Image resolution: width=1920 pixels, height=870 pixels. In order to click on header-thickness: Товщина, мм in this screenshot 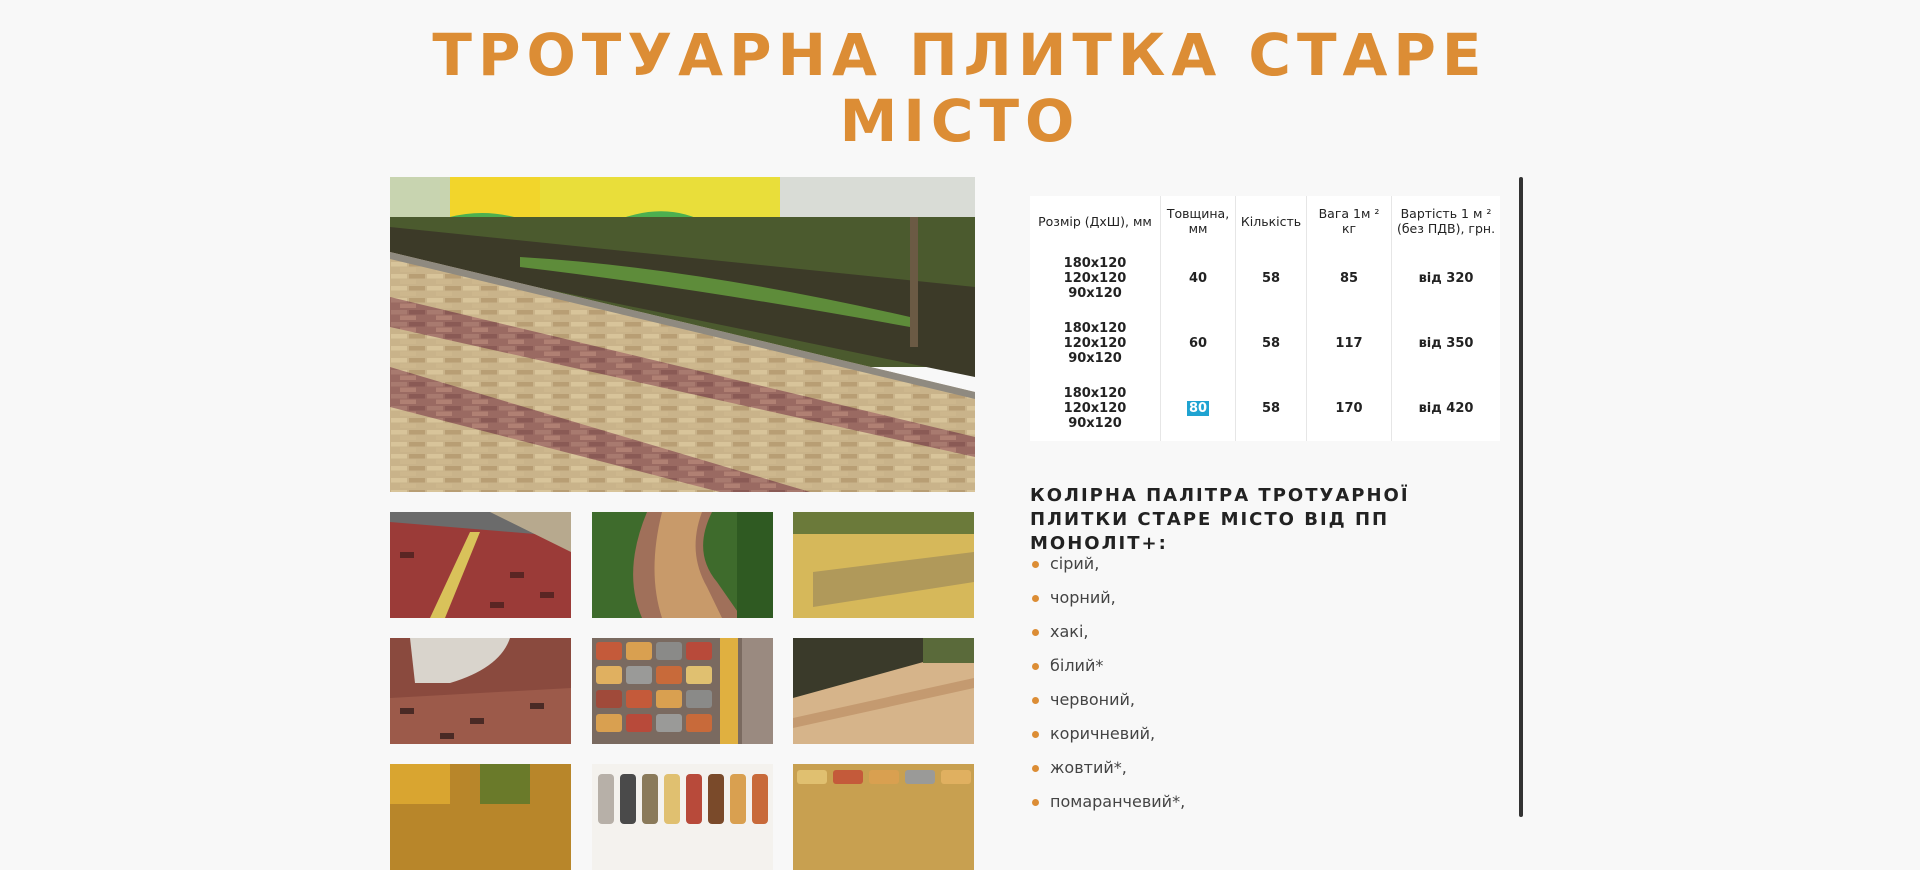, I will do `click(1198, 221)`.